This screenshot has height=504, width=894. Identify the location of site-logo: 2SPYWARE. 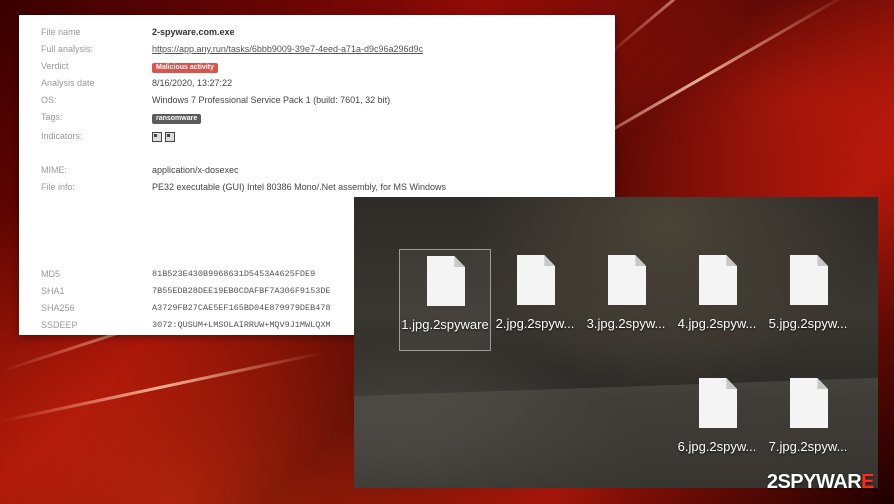
(820, 482).